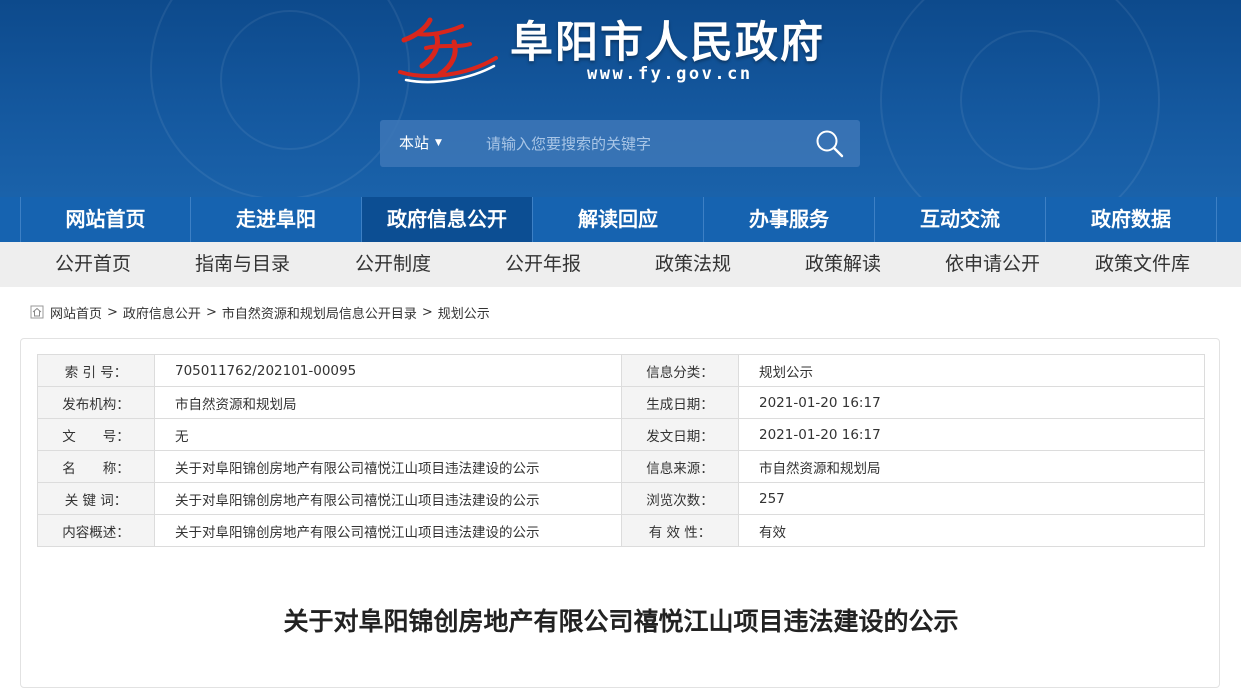 The height and width of the screenshot is (688, 1241). Describe the element at coordinates (76, 312) in the screenshot. I see `breadcrumb-item-home: 网站首页` at that location.